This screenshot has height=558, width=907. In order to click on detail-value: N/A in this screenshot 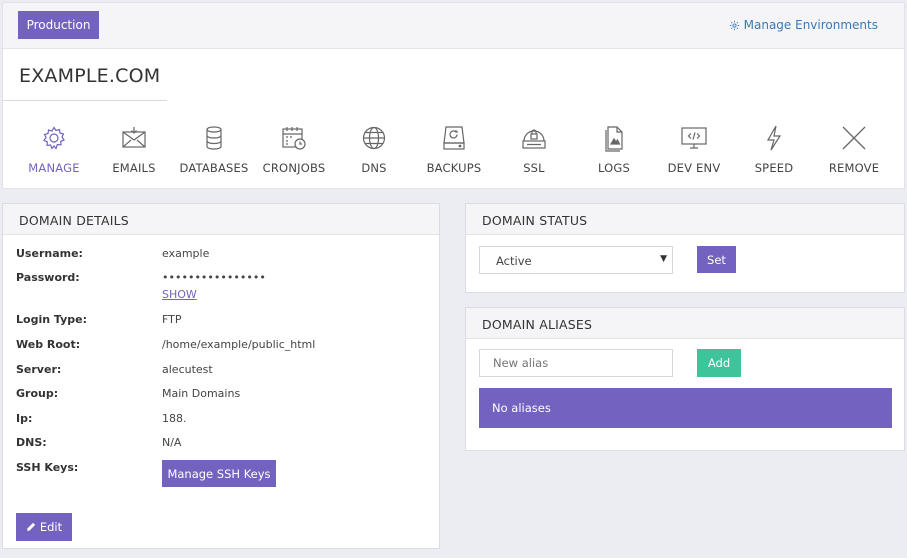, I will do `click(172, 442)`.